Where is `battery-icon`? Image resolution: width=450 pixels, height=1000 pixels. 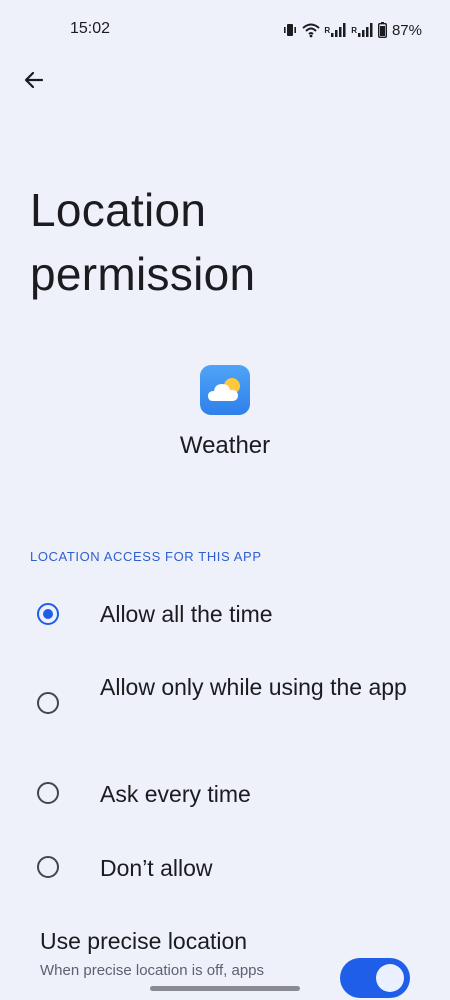
battery-icon is located at coordinates (382, 30).